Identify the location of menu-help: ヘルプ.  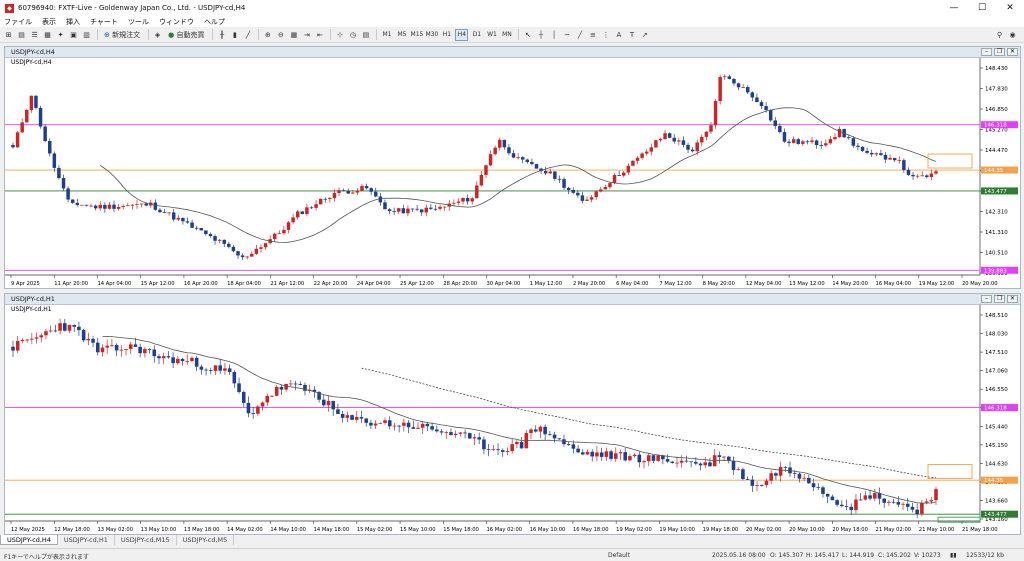
(214, 22).